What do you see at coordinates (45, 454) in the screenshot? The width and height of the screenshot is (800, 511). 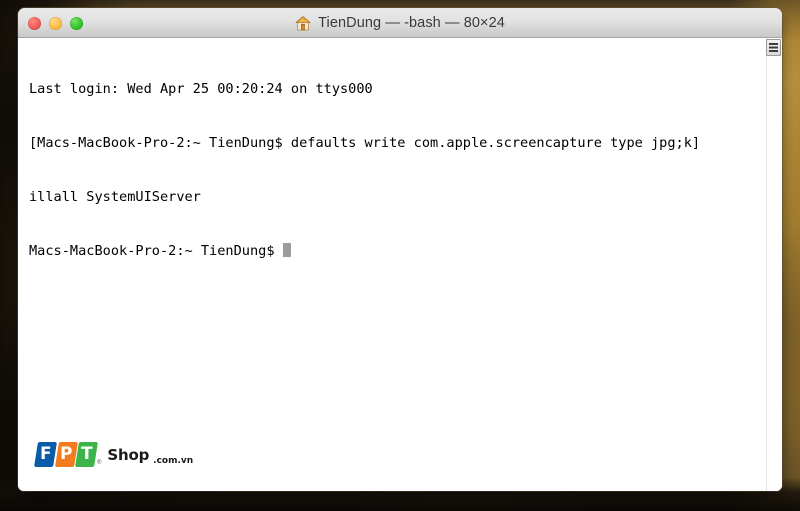 I see `fpt-letter-f: F` at bounding box center [45, 454].